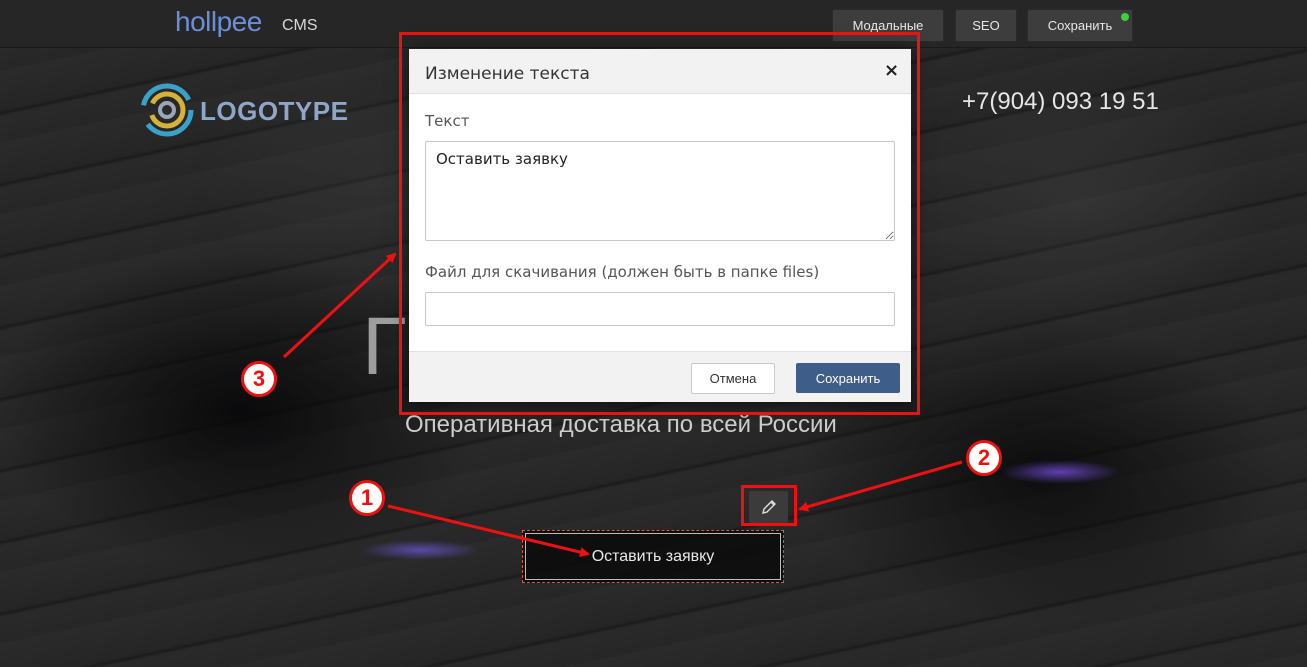 Image resolution: width=1307 pixels, height=667 pixels. I want to click on logo-text: LOGOTYPE, so click(274, 111).